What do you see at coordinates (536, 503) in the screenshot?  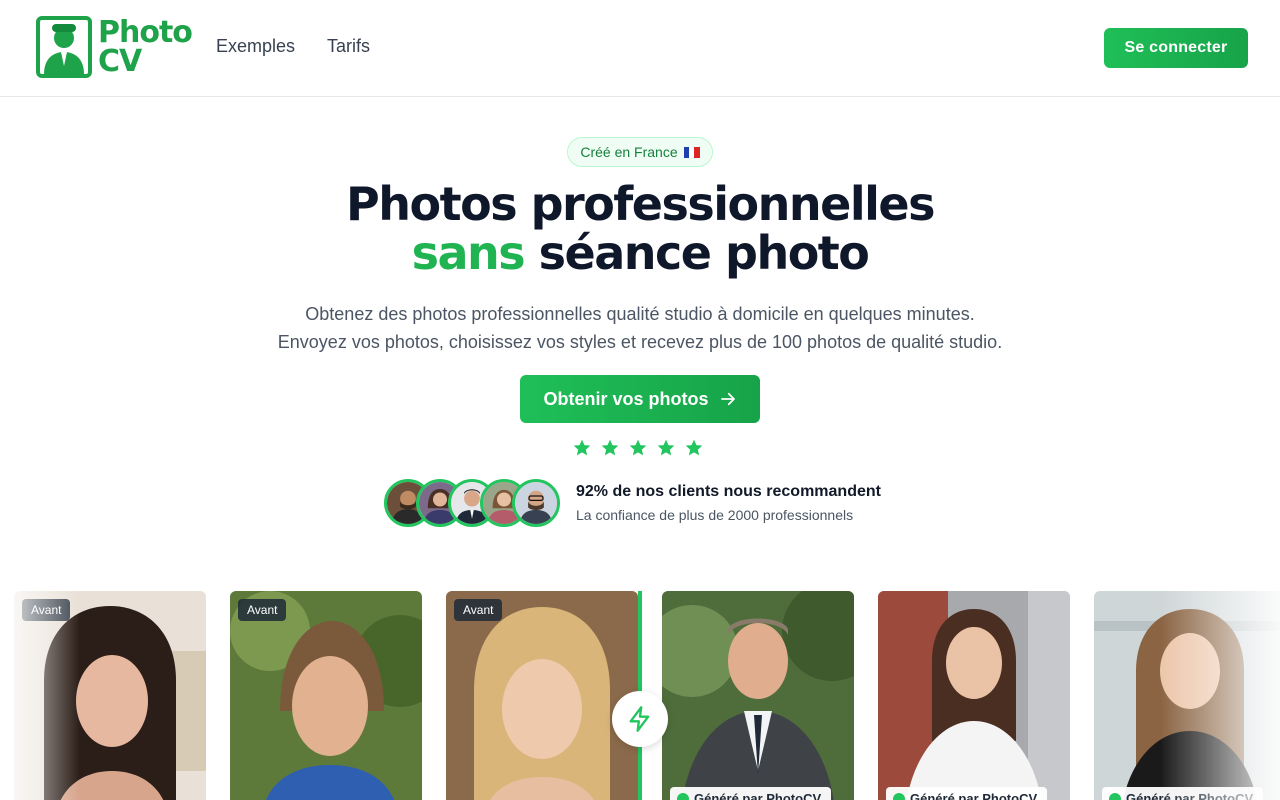 I see `avatar` at bounding box center [536, 503].